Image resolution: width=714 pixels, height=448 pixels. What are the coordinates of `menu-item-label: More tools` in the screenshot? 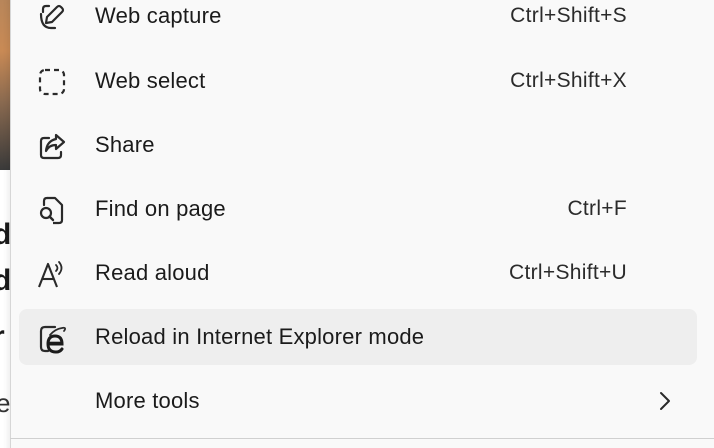 It's located at (147, 400).